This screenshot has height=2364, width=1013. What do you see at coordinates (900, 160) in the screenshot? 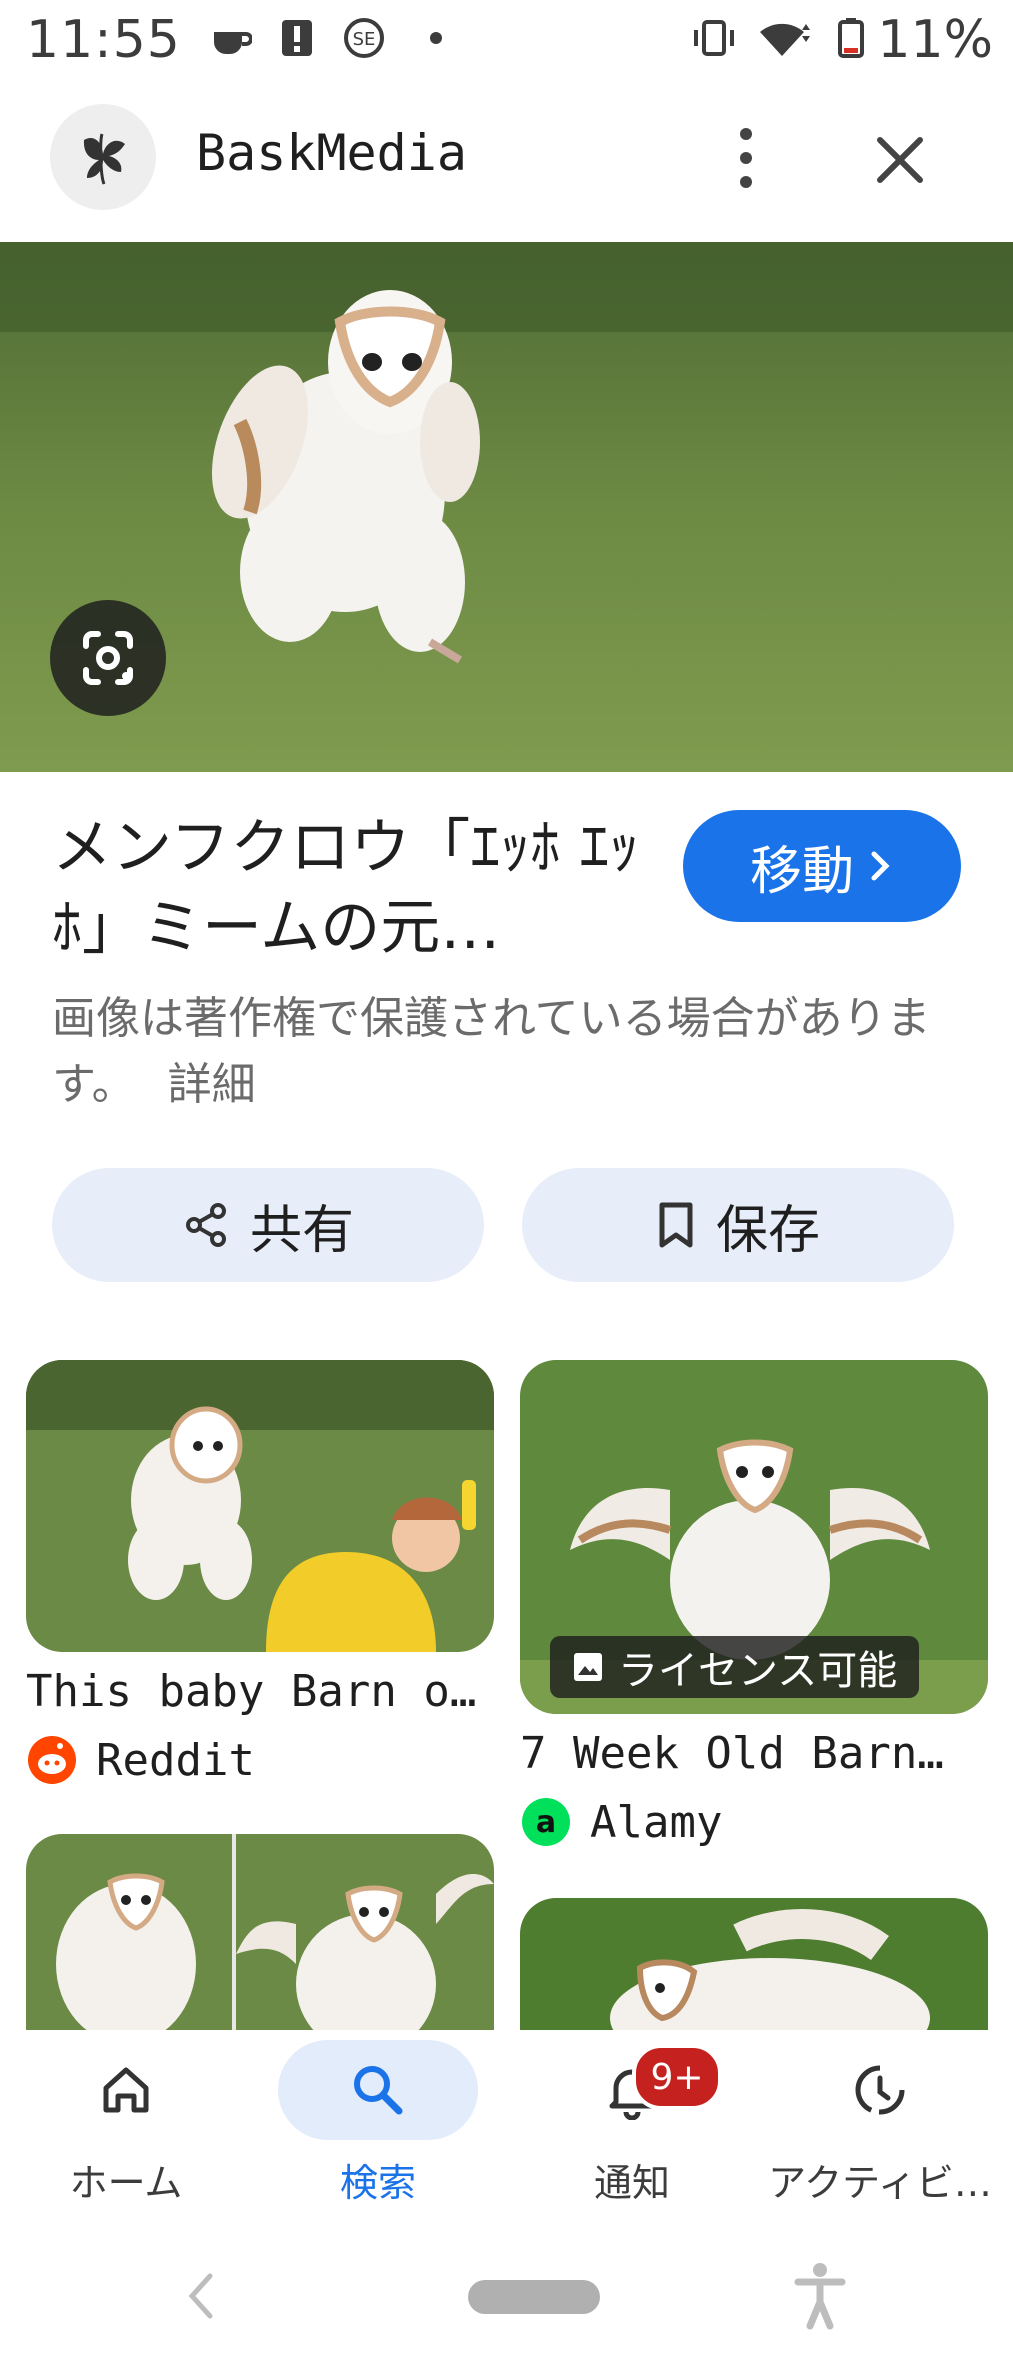
I see `close-icon` at bounding box center [900, 160].